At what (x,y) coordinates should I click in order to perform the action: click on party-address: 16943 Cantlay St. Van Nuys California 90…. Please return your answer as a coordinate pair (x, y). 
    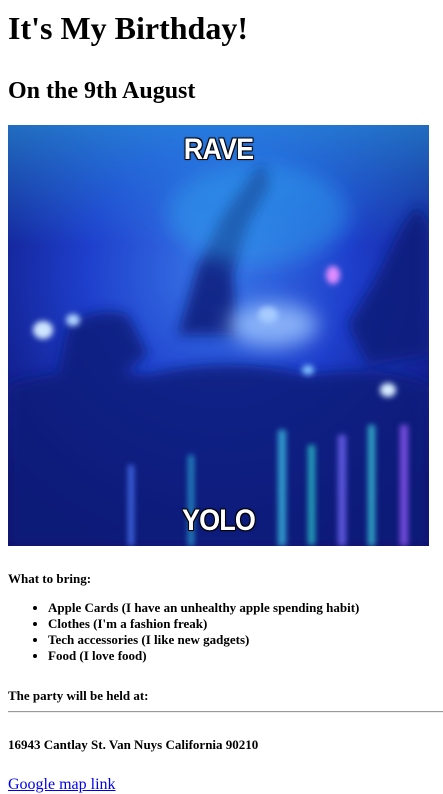
    Looking at the image, I should click on (133, 744).